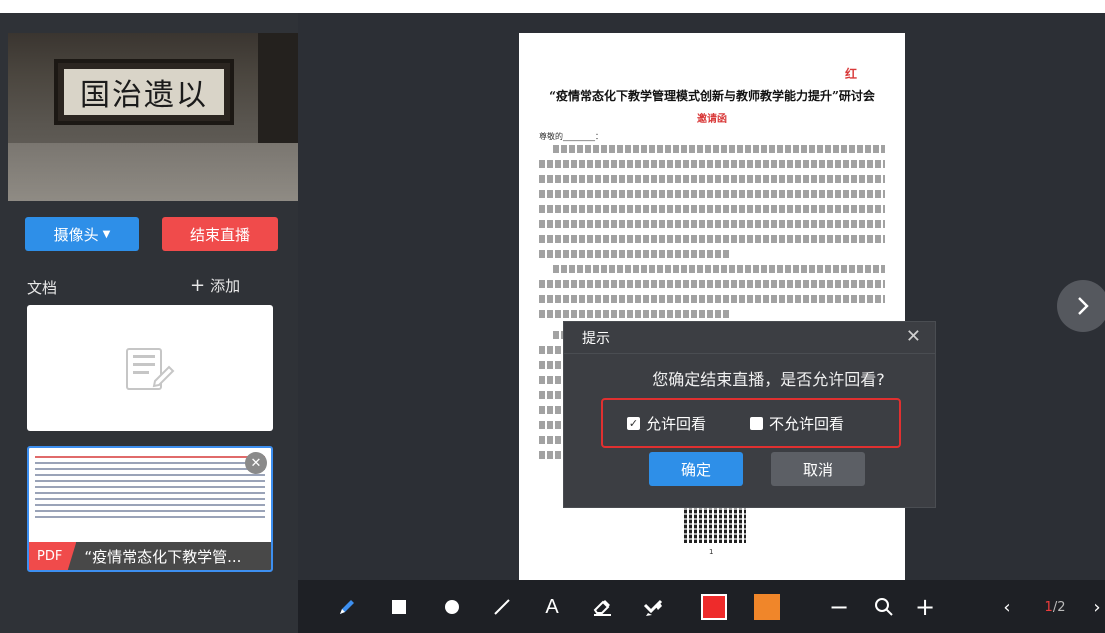 The image size is (1105, 633). I want to click on calligraphy-plaque: 国治遗以, so click(144, 92).